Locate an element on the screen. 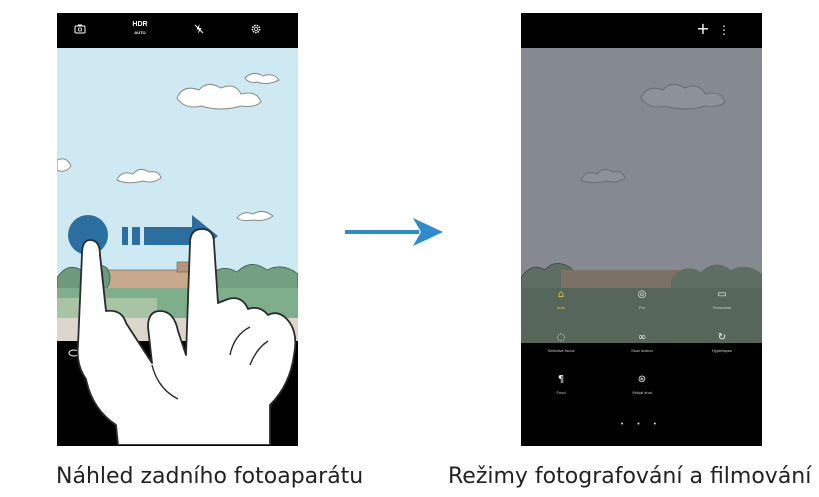  mode-label: Virtual shot is located at coordinates (642, 392).